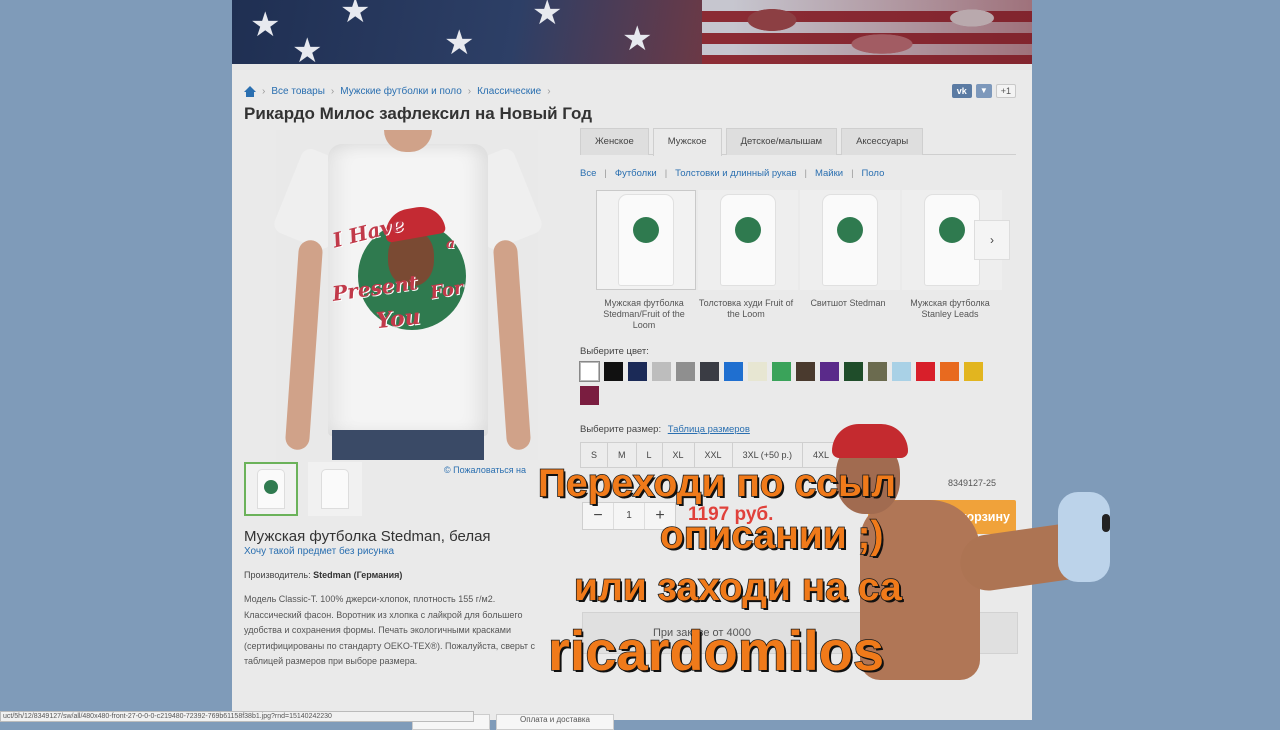  What do you see at coordinates (598, 516) in the screenshot?
I see `quantity-minus-button: −` at bounding box center [598, 516].